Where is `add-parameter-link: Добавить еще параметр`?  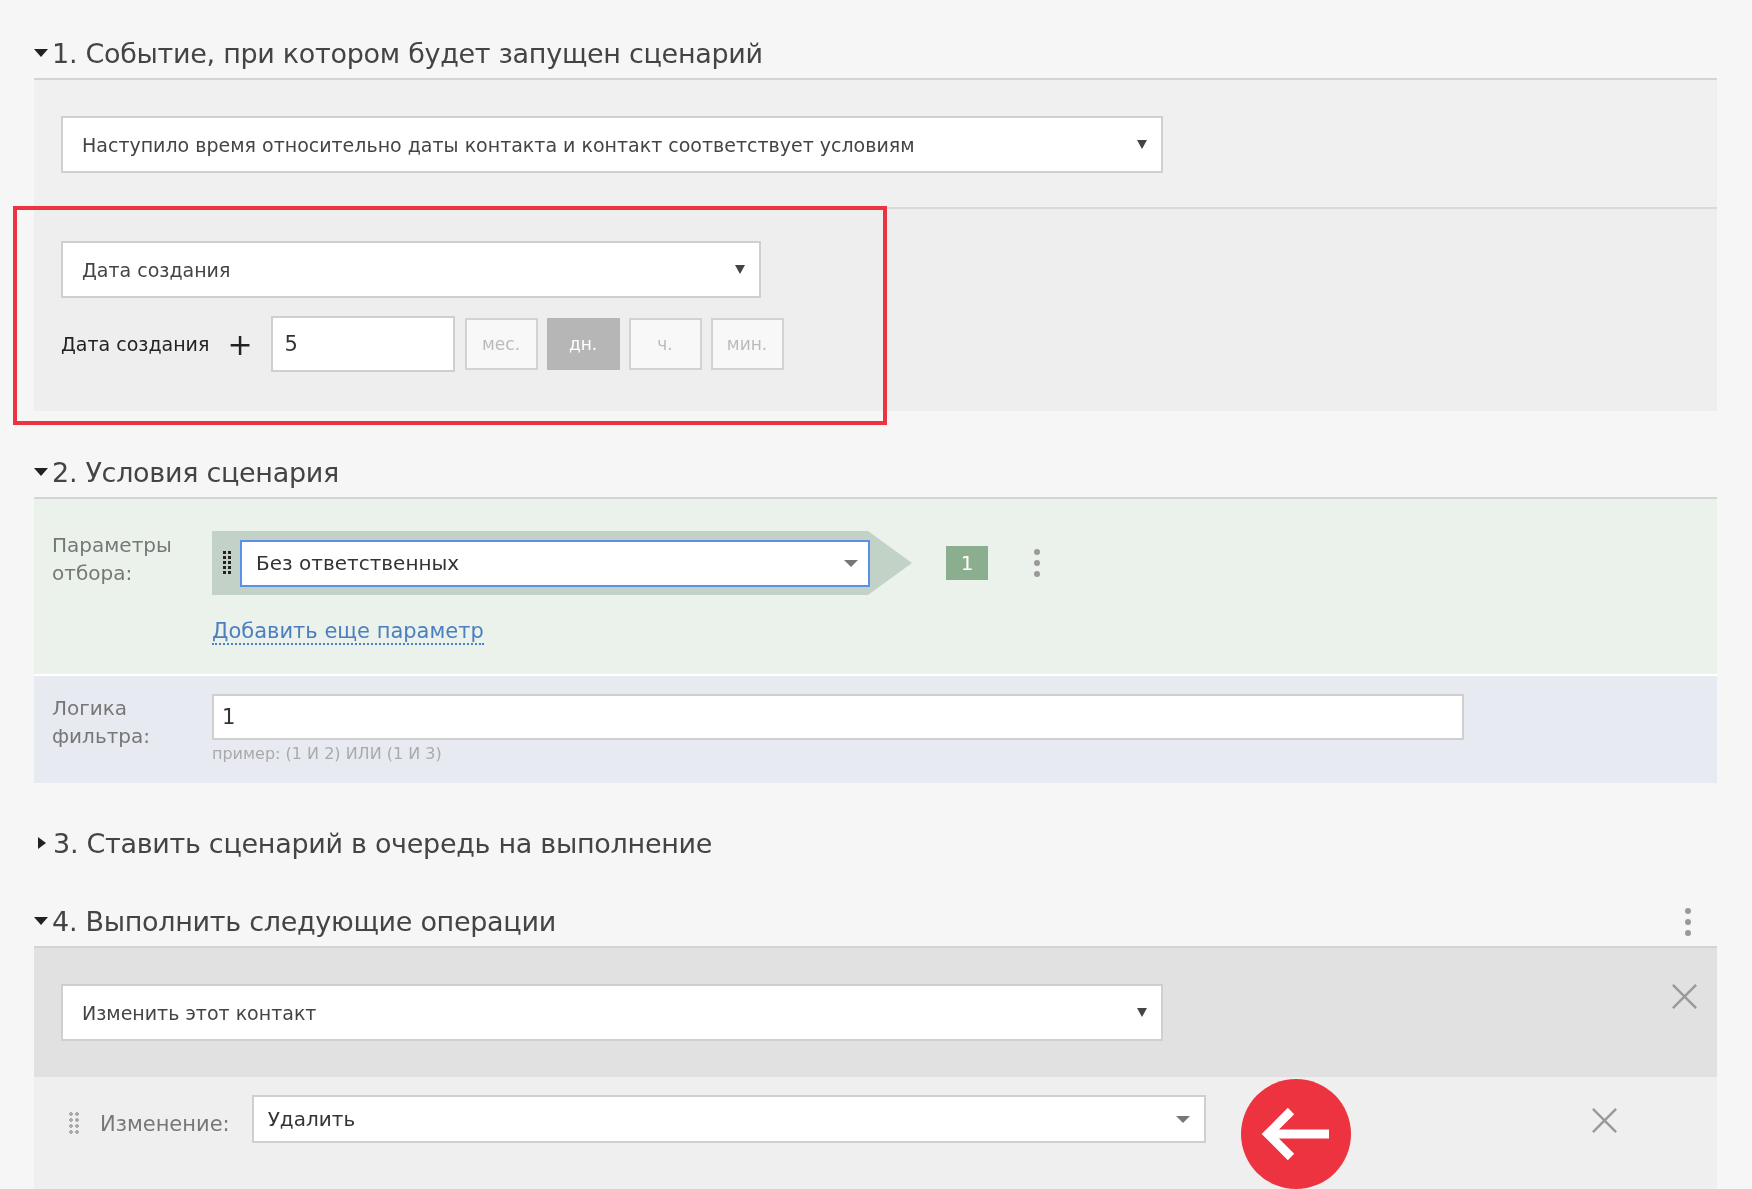
add-parameter-link: Добавить еще параметр is located at coordinates (348, 632).